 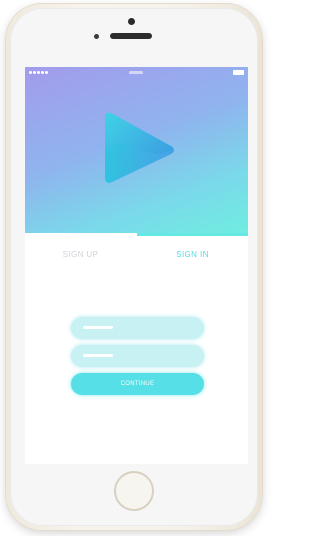 What do you see at coordinates (98, 355) in the screenshot?
I see `password-placeholder` at bounding box center [98, 355].